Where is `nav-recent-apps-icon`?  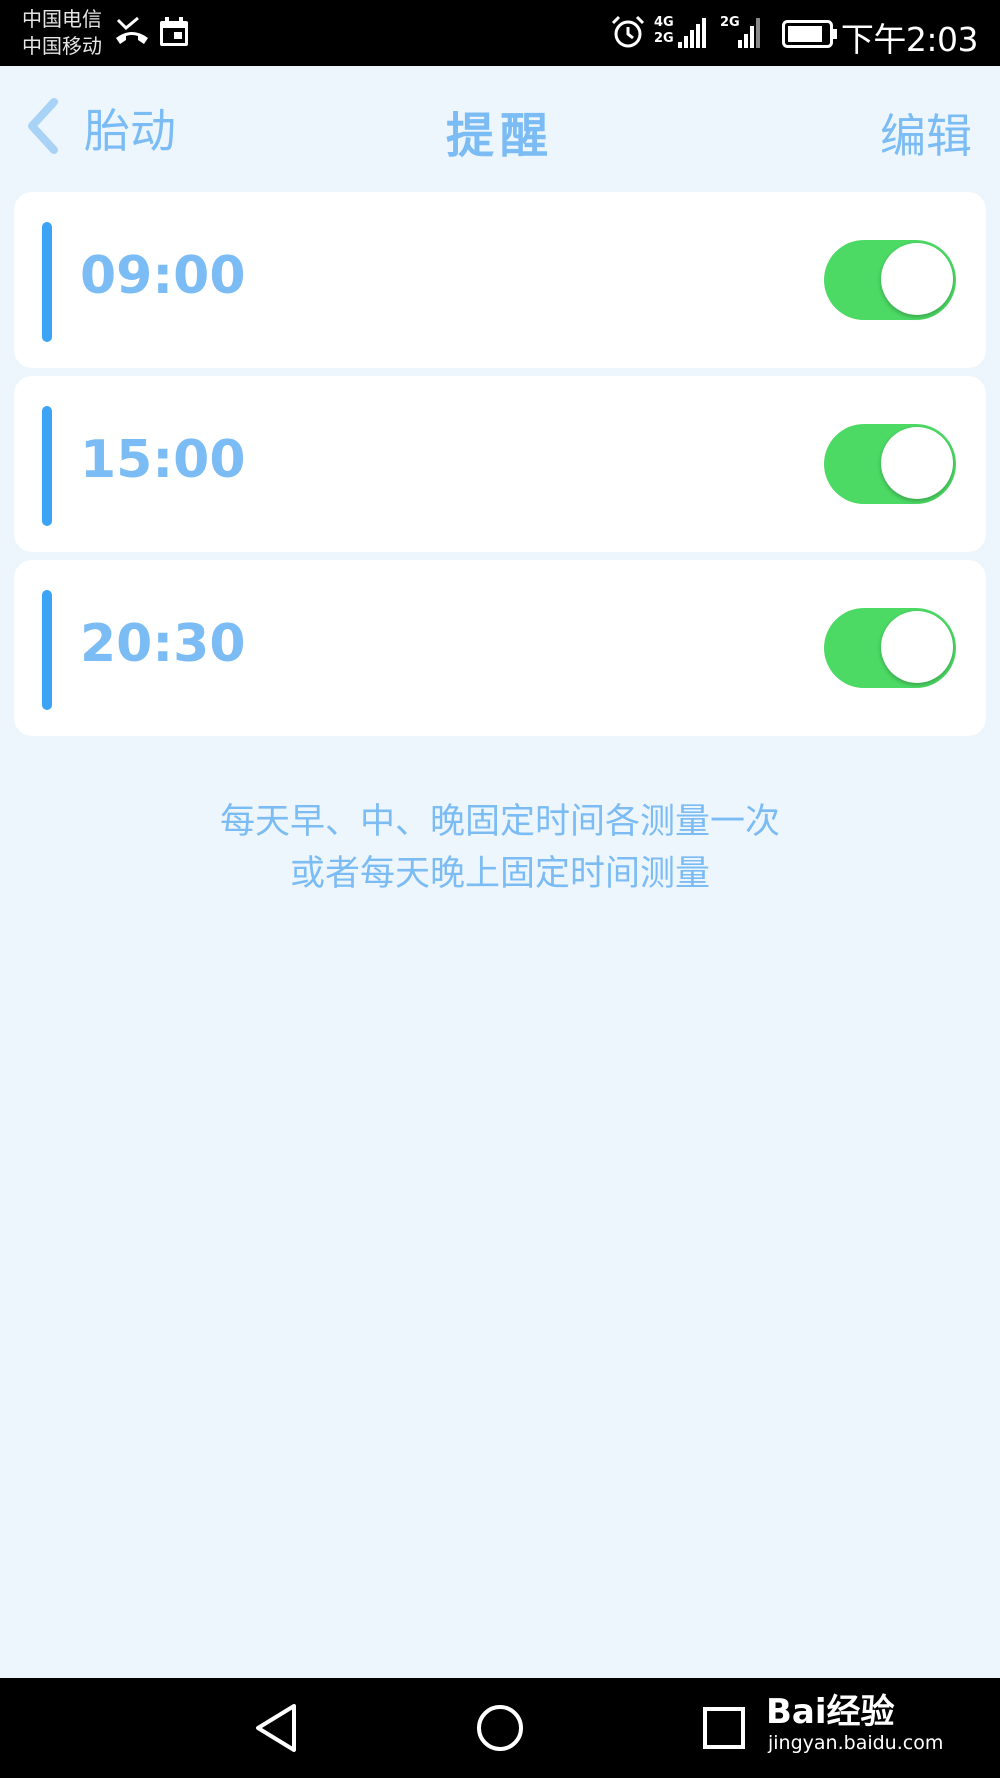
nav-recent-apps-icon is located at coordinates (724, 1730).